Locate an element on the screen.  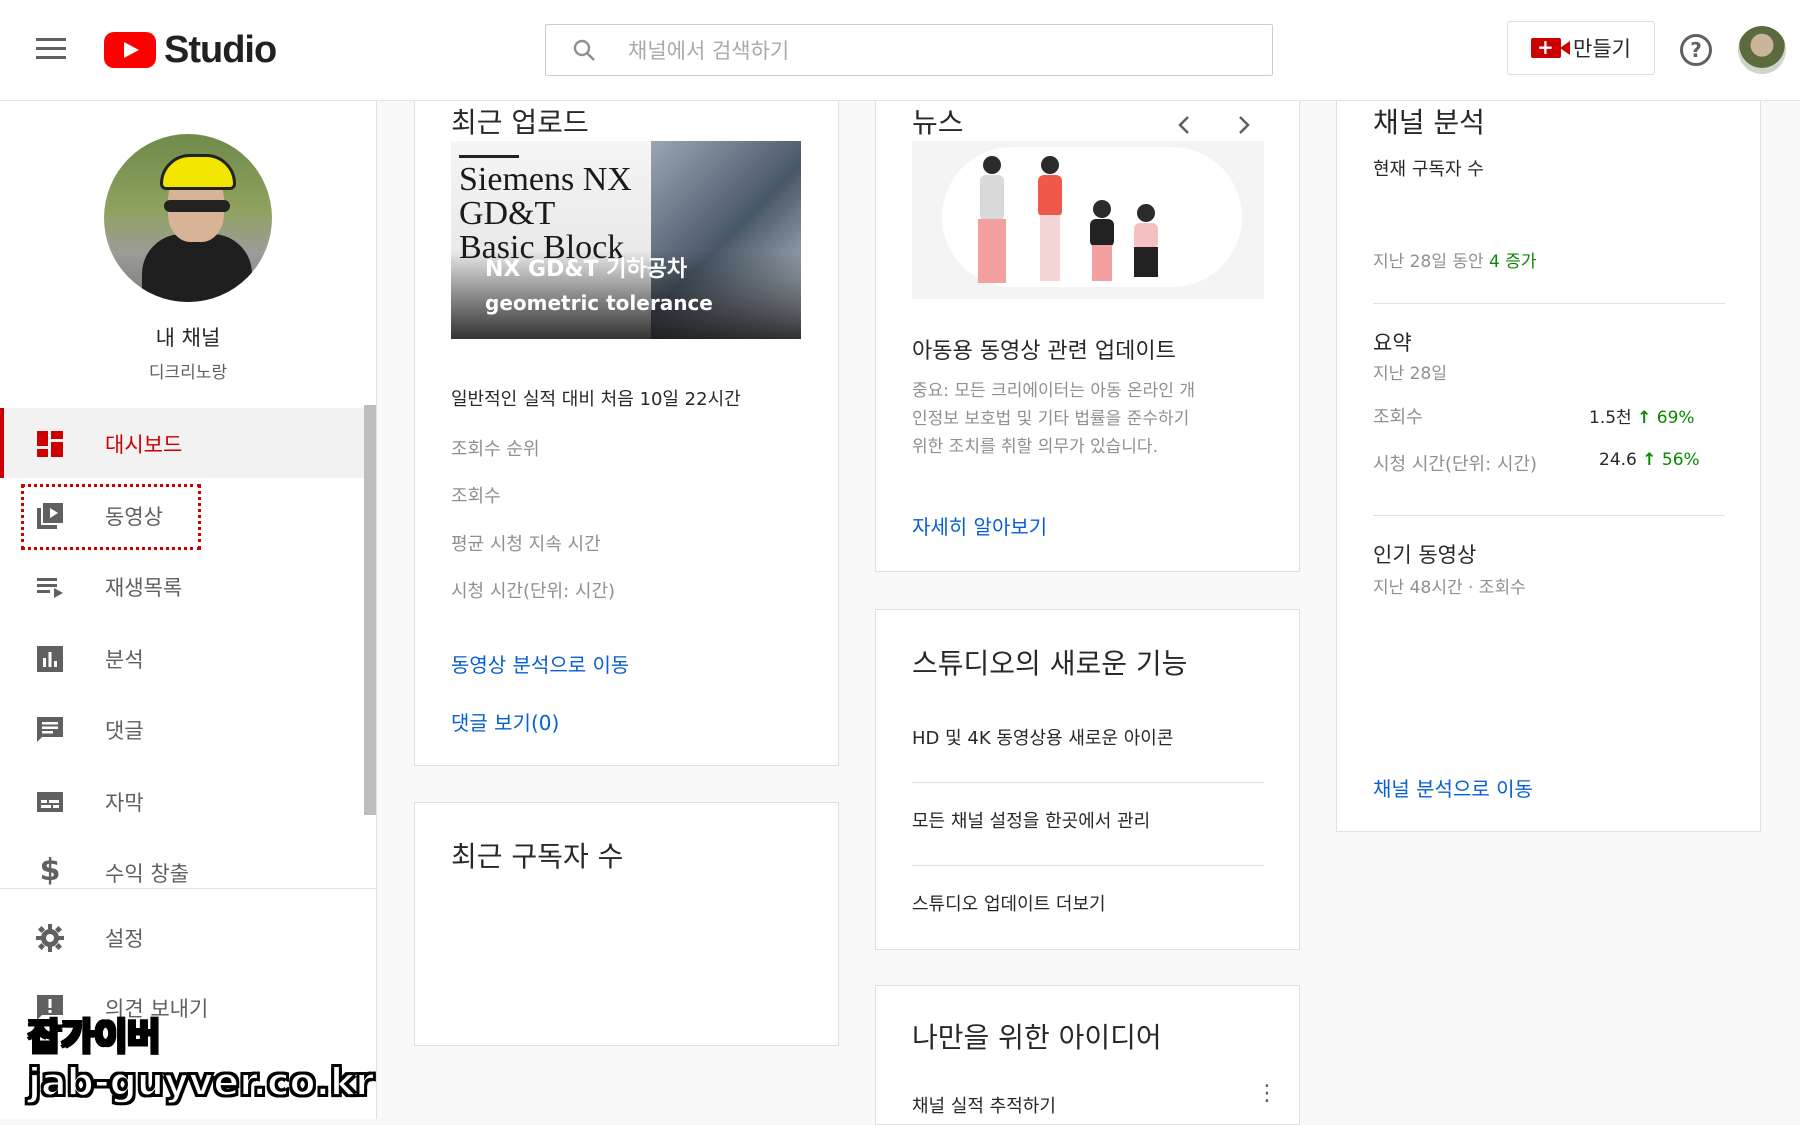
whats-new-item: 스튜디오 업데이트 더보기 is located at coordinates (1009, 903).